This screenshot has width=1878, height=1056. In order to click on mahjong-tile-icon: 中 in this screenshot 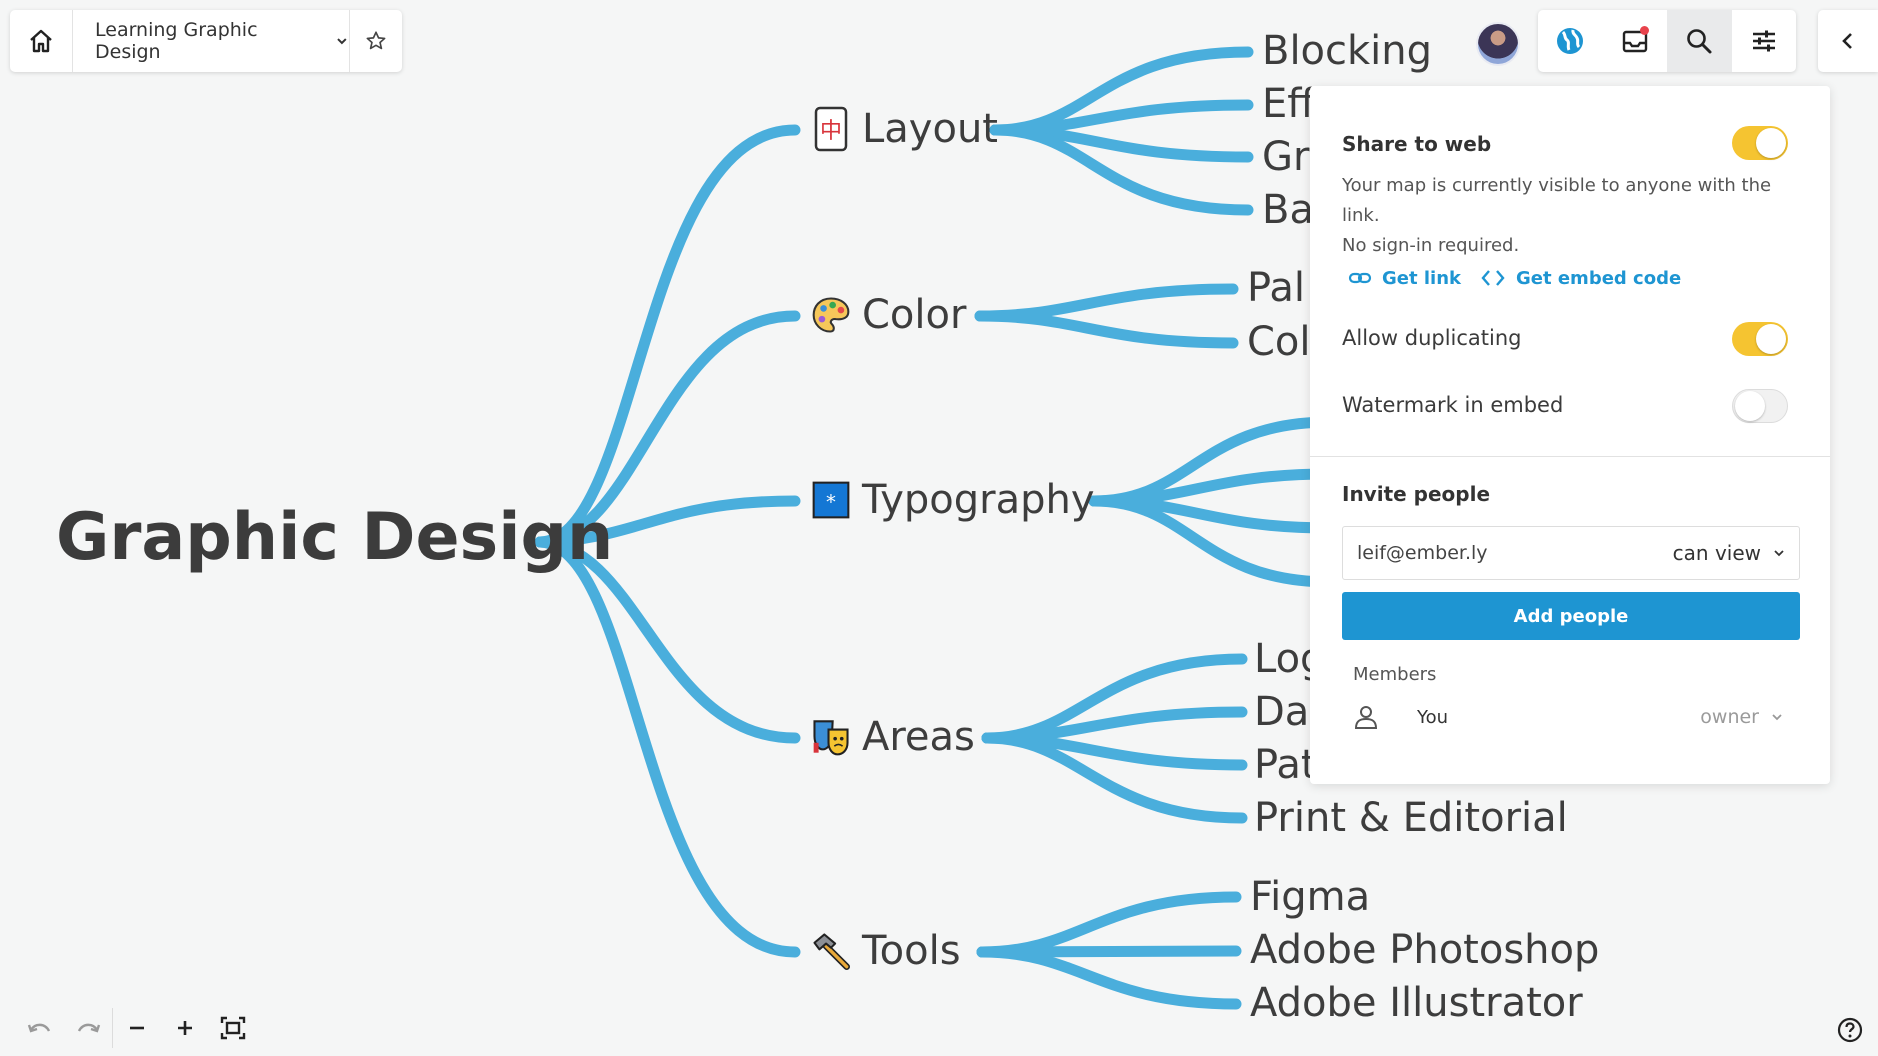, I will do `click(831, 129)`.